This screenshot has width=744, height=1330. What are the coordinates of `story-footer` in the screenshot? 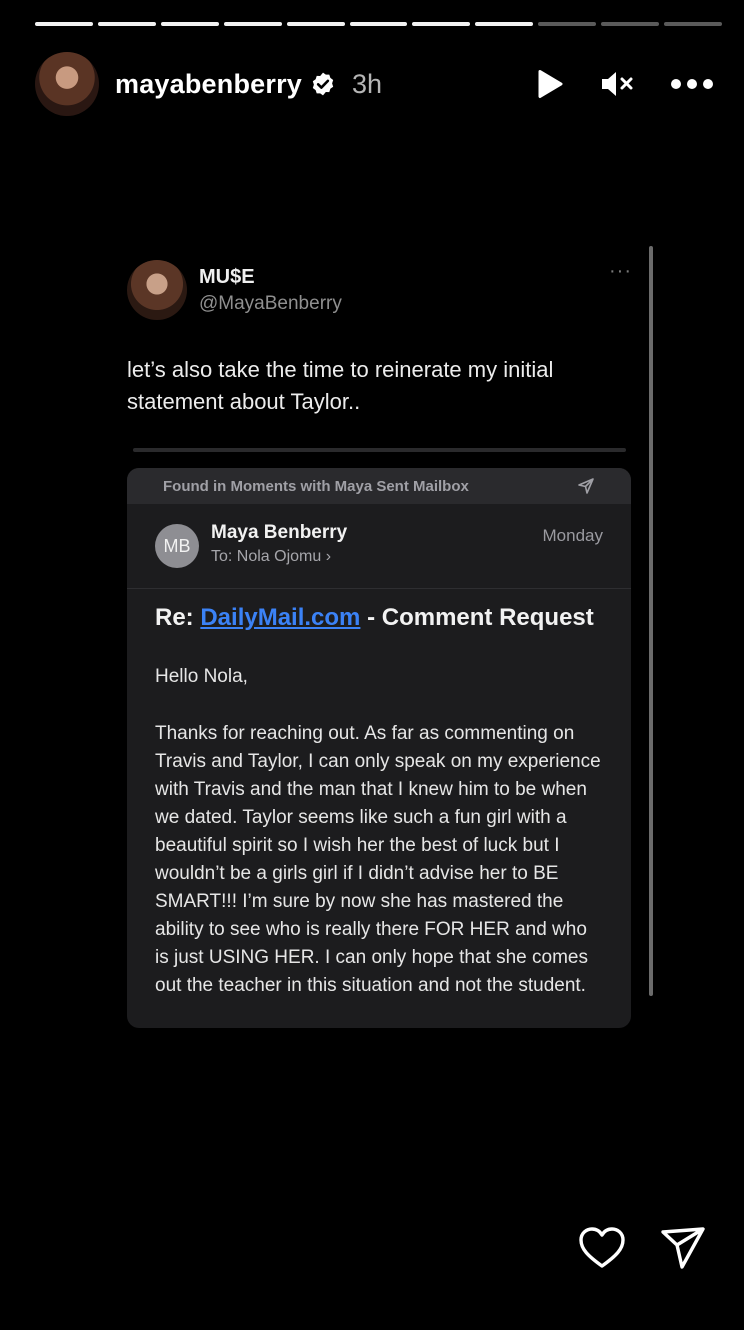 It's located at (642, 1250).